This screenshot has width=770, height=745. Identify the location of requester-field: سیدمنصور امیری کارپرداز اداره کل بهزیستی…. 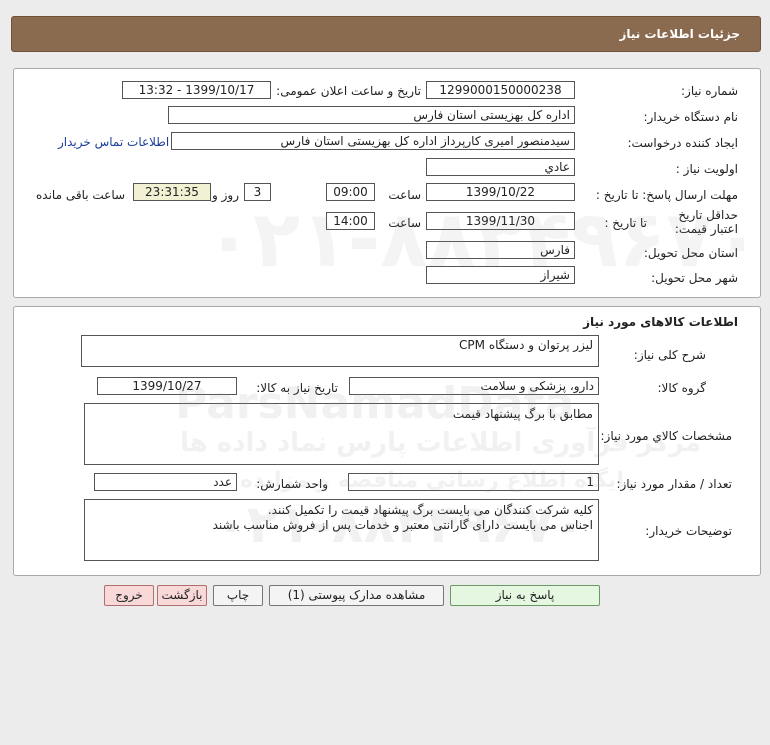
(373, 141).